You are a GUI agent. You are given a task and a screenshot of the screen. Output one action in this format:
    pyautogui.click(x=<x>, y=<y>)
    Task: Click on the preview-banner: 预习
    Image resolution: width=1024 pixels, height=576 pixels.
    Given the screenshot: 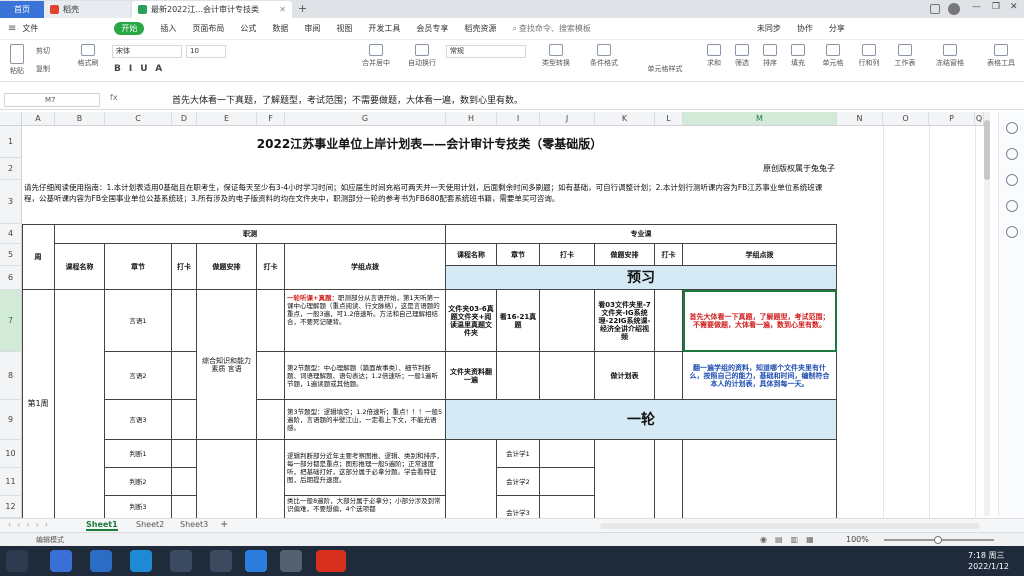 What is the action you would take?
    pyautogui.click(x=641, y=278)
    